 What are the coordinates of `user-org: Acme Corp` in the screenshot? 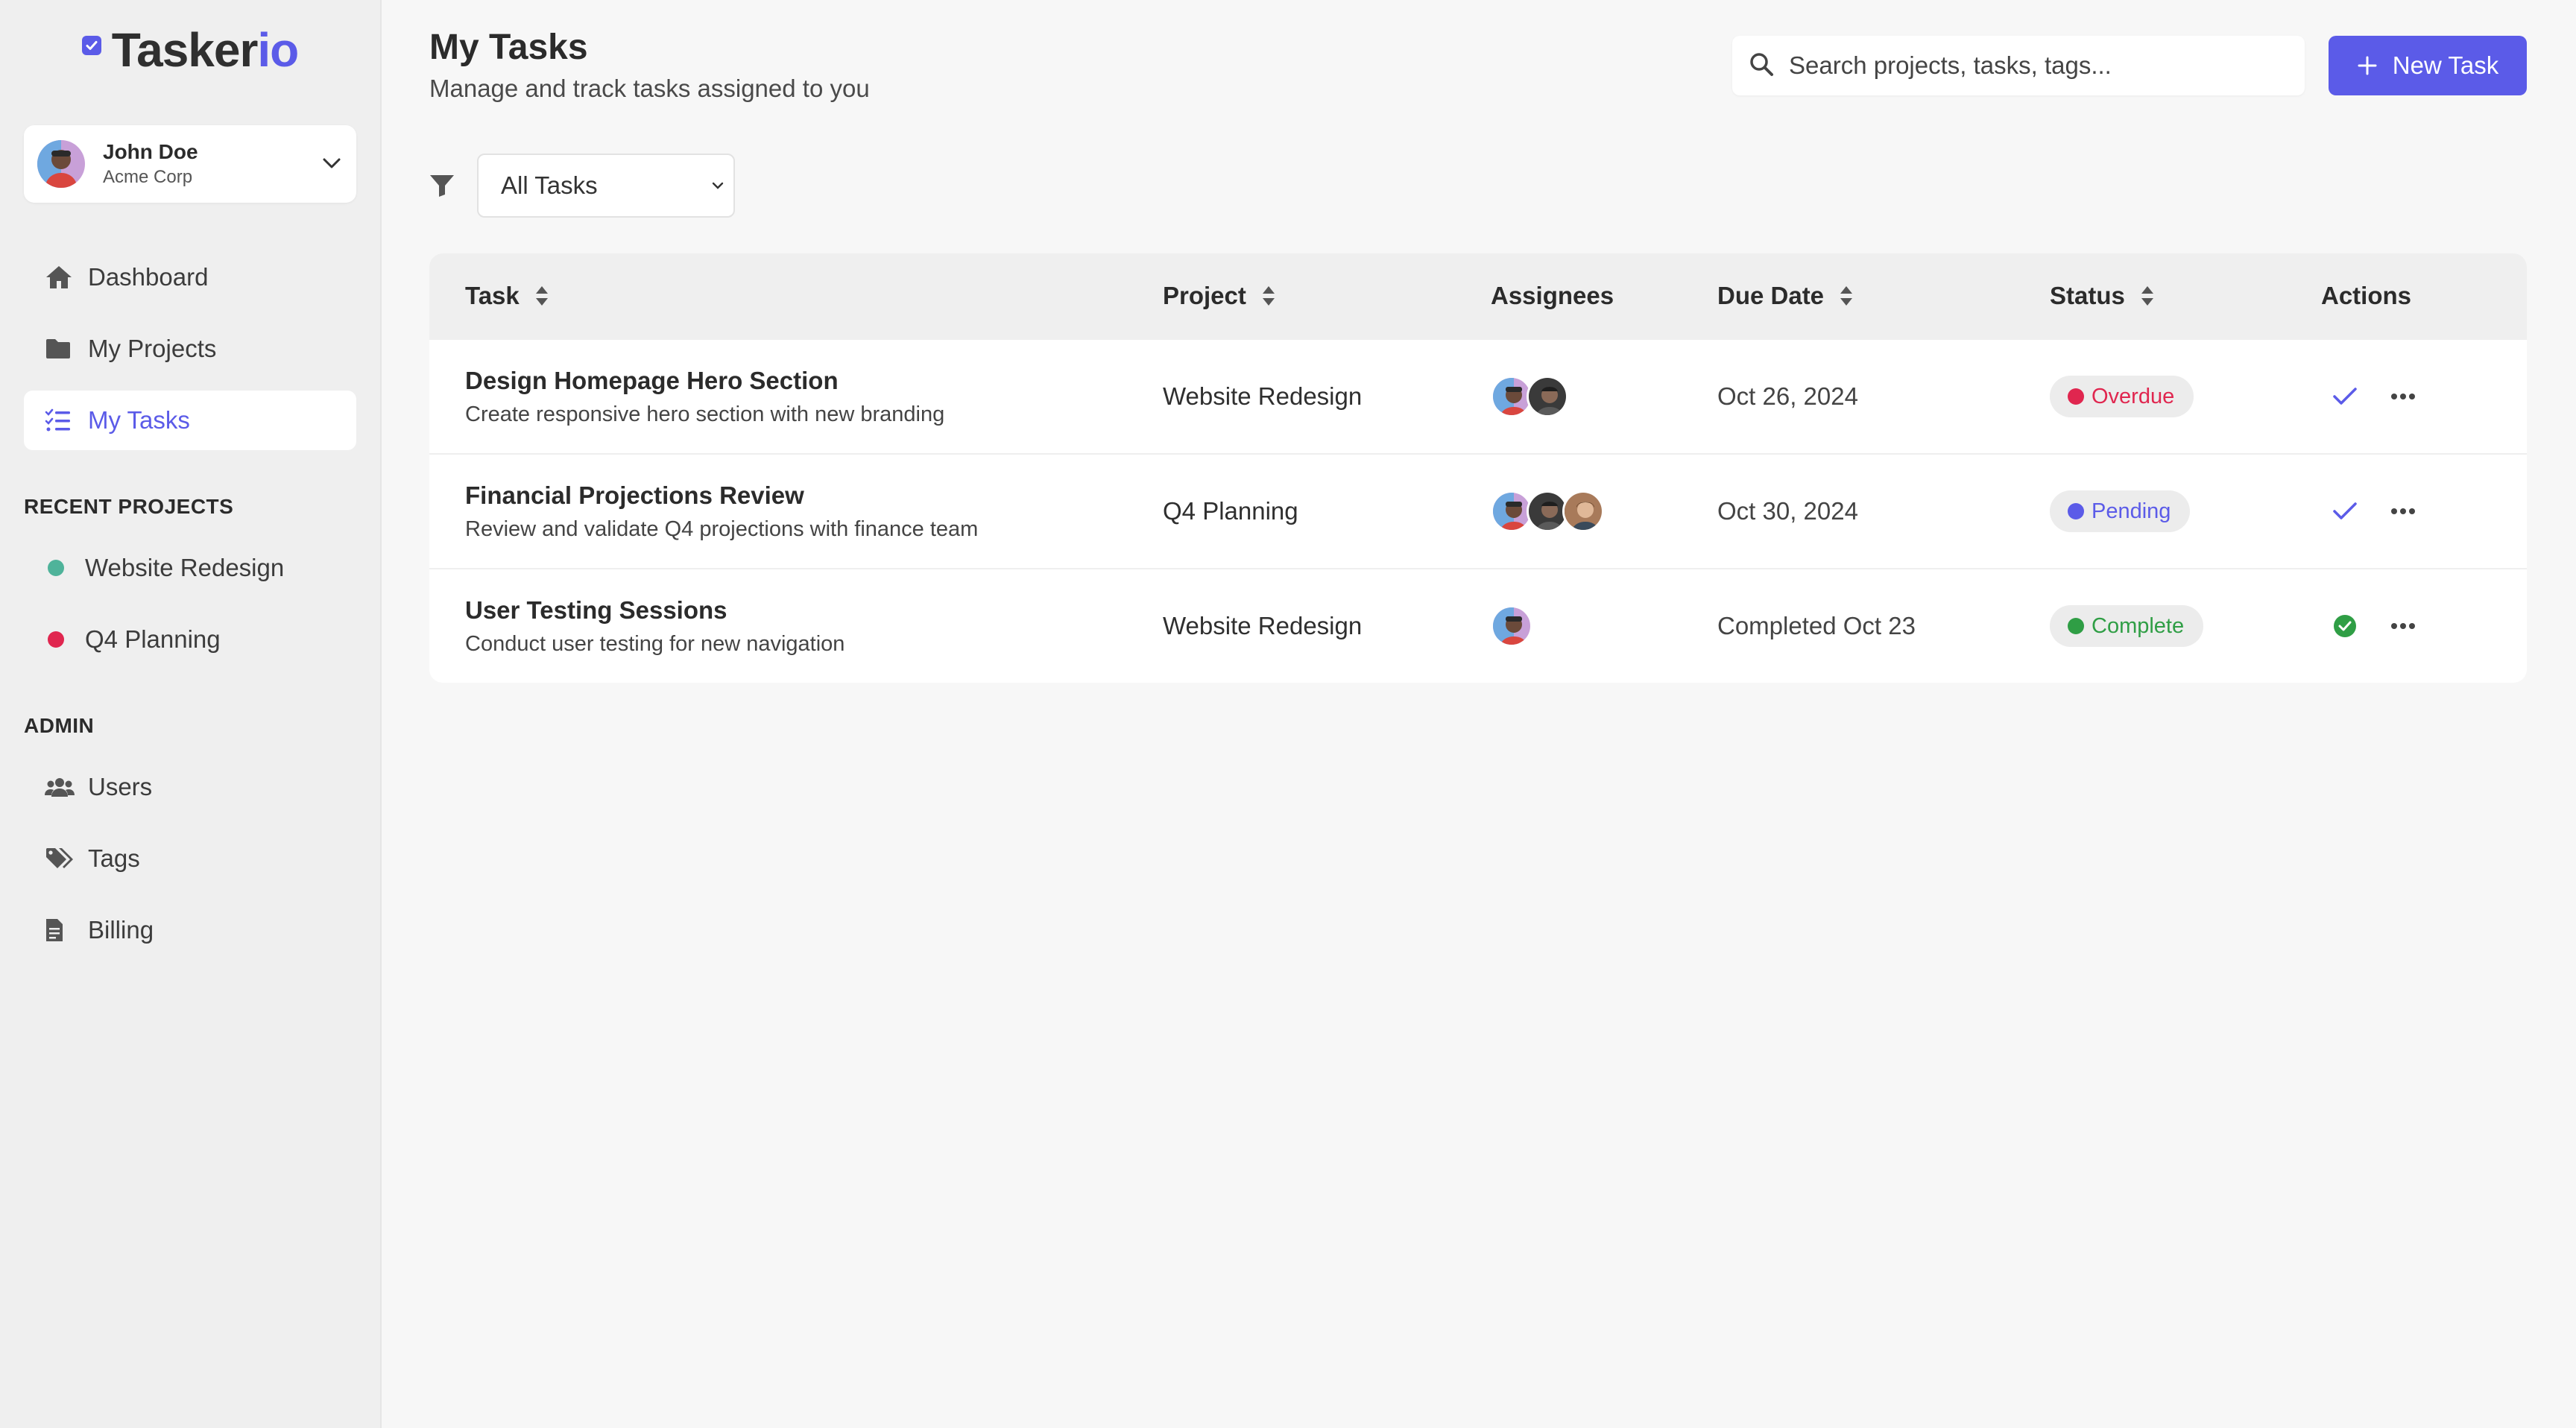 It's located at (148, 177).